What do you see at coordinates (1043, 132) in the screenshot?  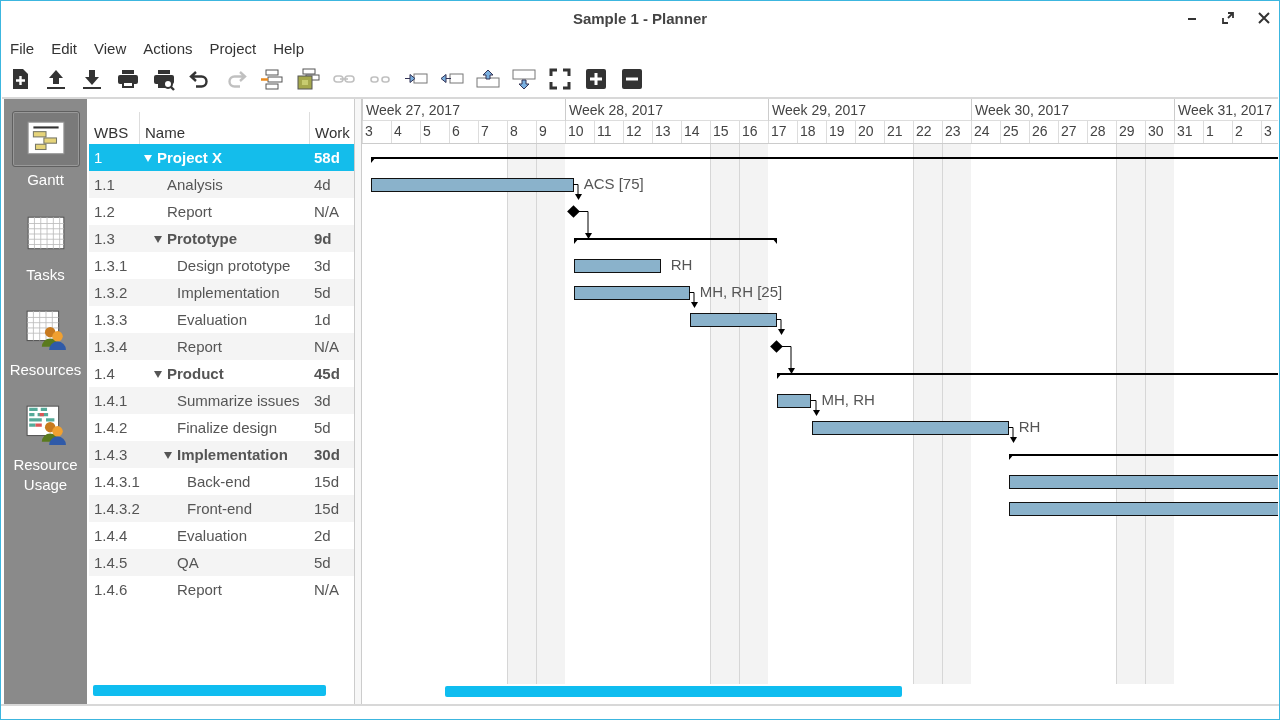 I see `day-label: 26` at bounding box center [1043, 132].